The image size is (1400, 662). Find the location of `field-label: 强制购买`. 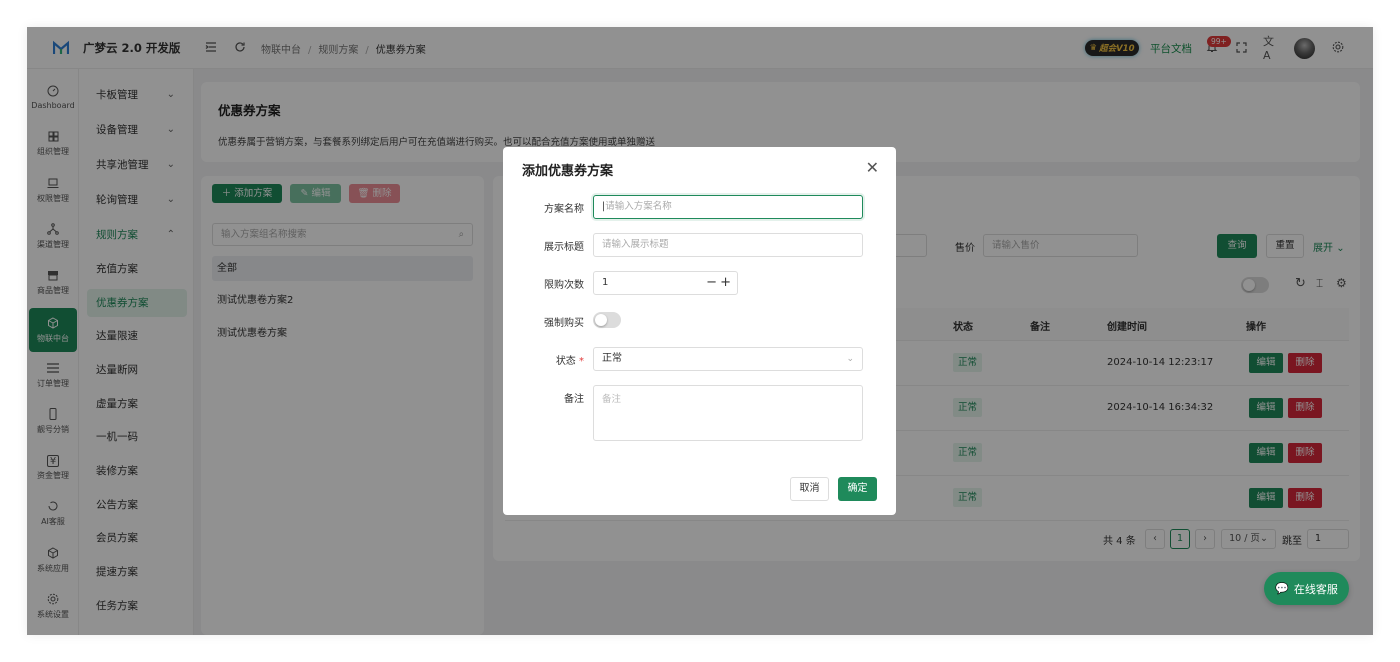

field-label: 强制购买 is located at coordinates (564, 323).